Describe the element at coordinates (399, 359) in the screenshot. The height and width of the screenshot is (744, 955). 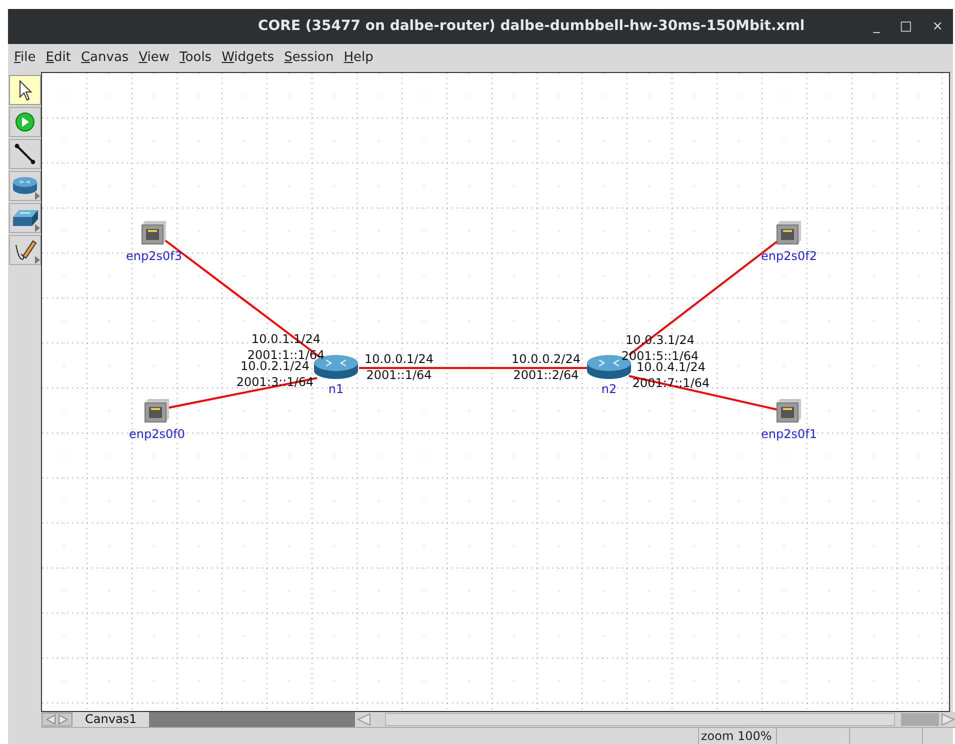
I see `interface-address: 10.0.0.1/24` at that location.